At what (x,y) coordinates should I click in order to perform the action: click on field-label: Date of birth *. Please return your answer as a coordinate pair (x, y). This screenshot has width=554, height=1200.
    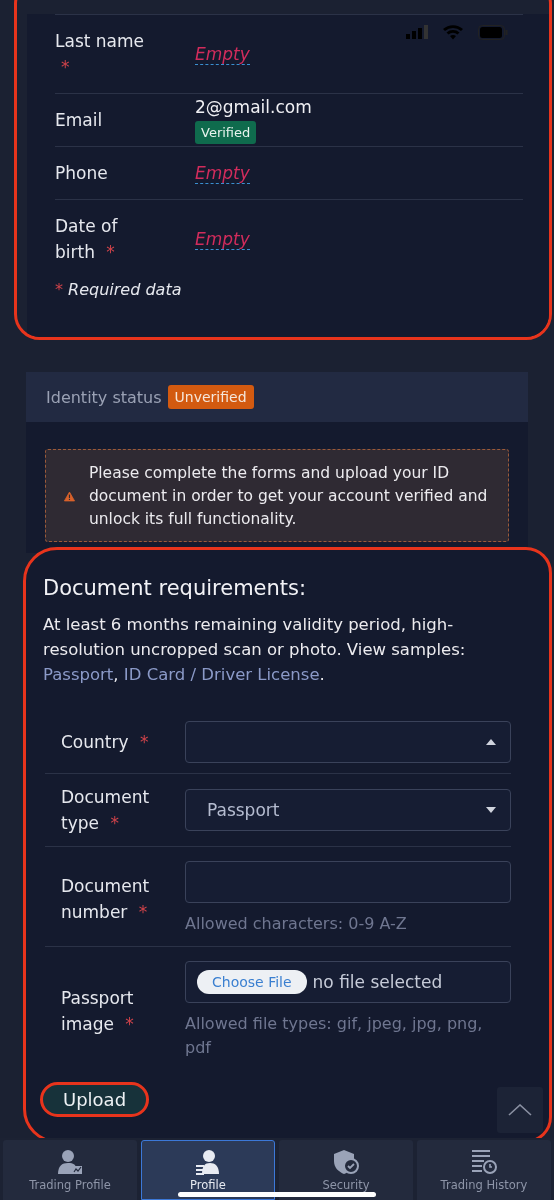
    Looking at the image, I should click on (87, 239).